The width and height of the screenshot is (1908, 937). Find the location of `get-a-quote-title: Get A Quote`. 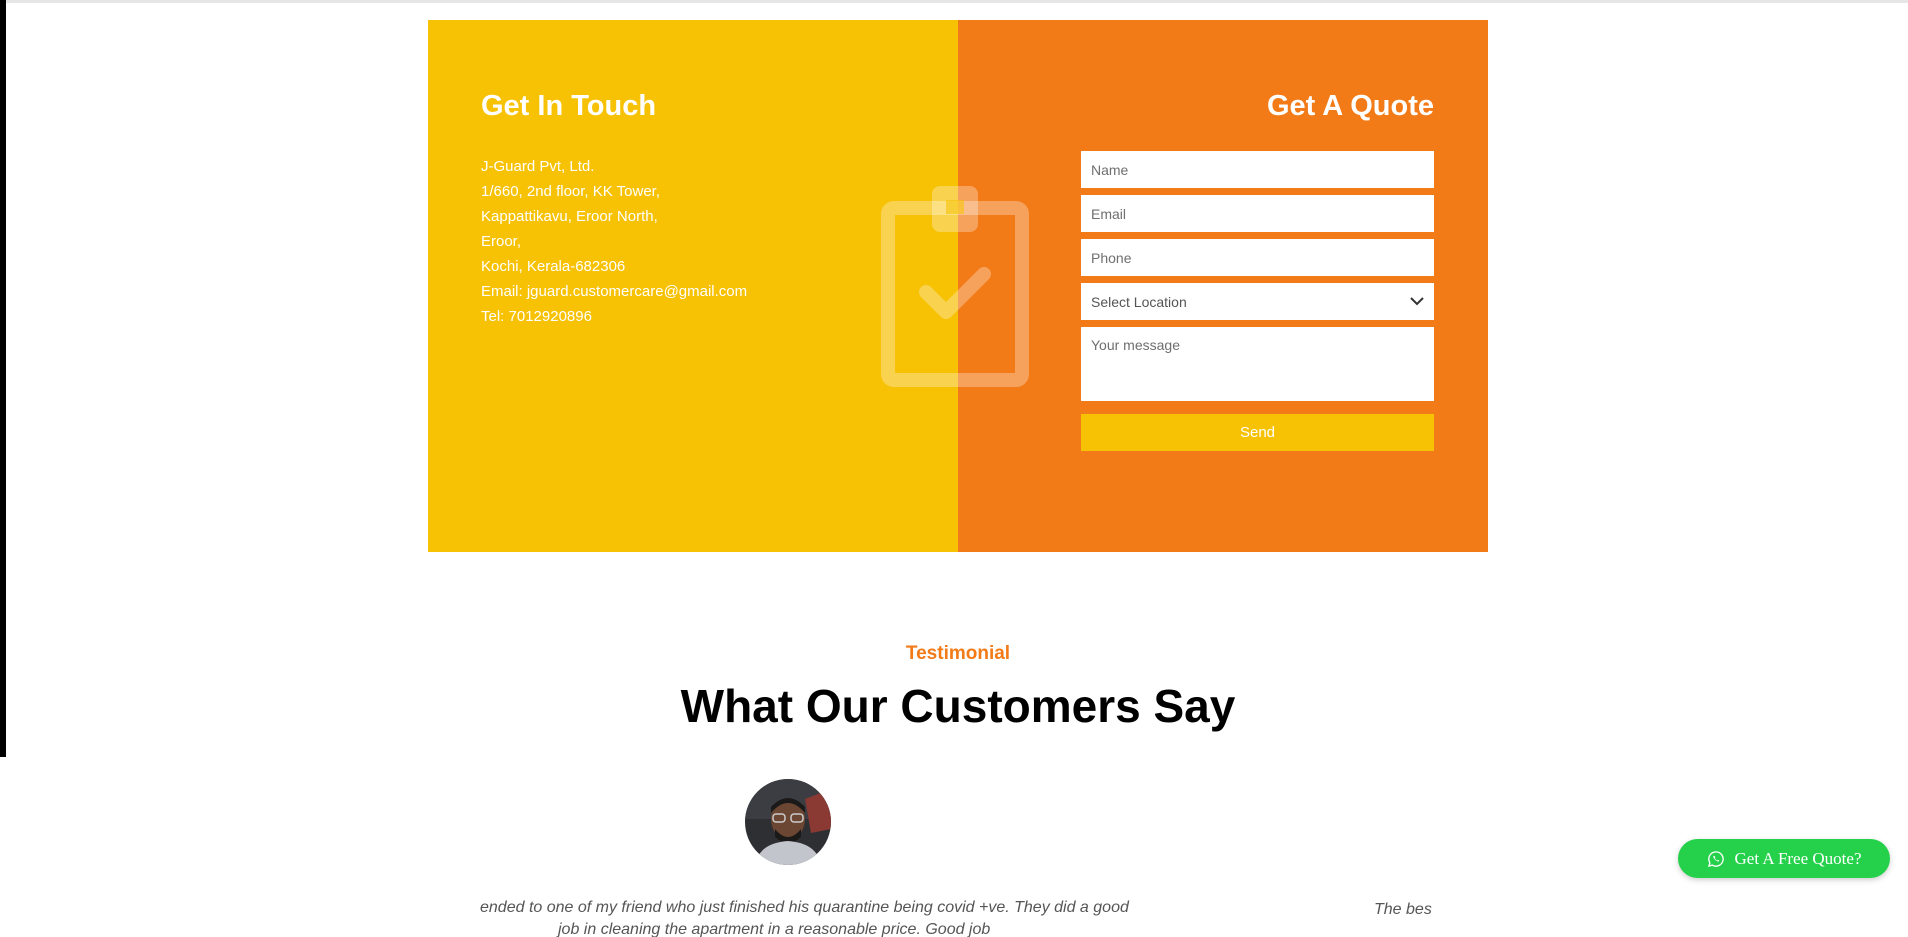

get-a-quote-title: Get A Quote is located at coordinates (1350, 106).